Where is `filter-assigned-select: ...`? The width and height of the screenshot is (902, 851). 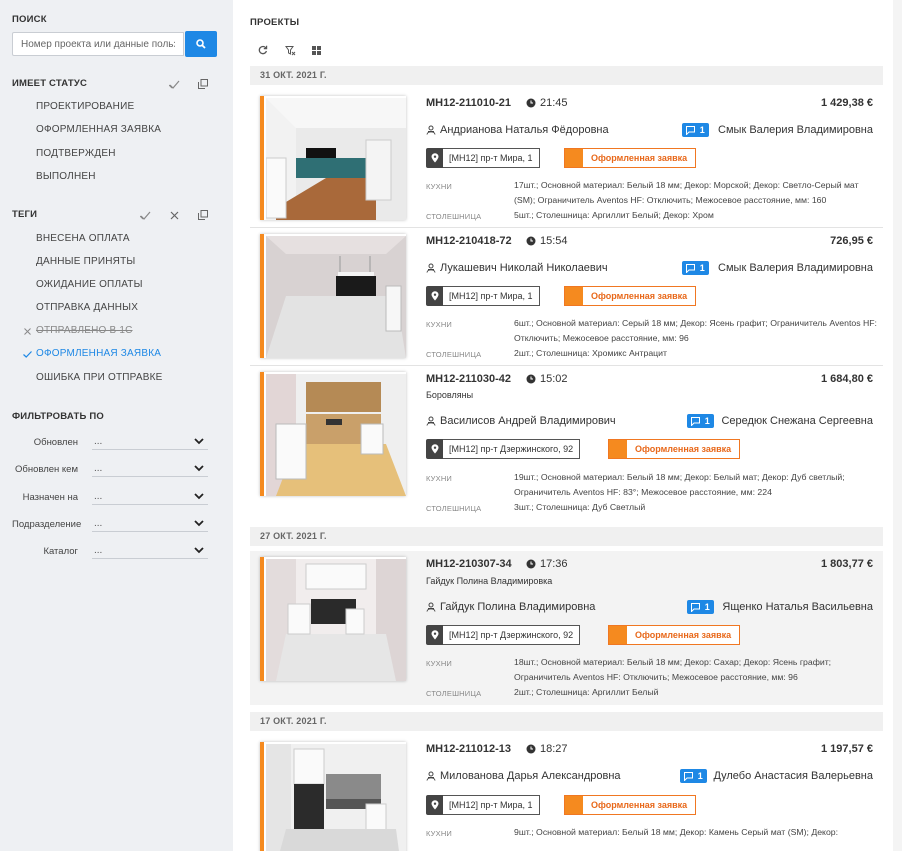
filter-assigned-select: ... is located at coordinates (150, 497).